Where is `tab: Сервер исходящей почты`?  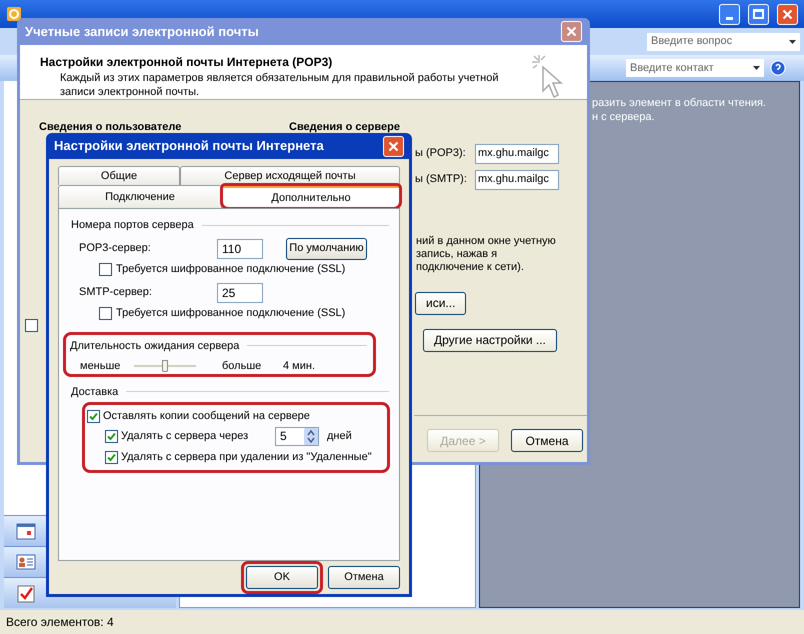
tab: Сервер исходящей почты is located at coordinates (290, 175).